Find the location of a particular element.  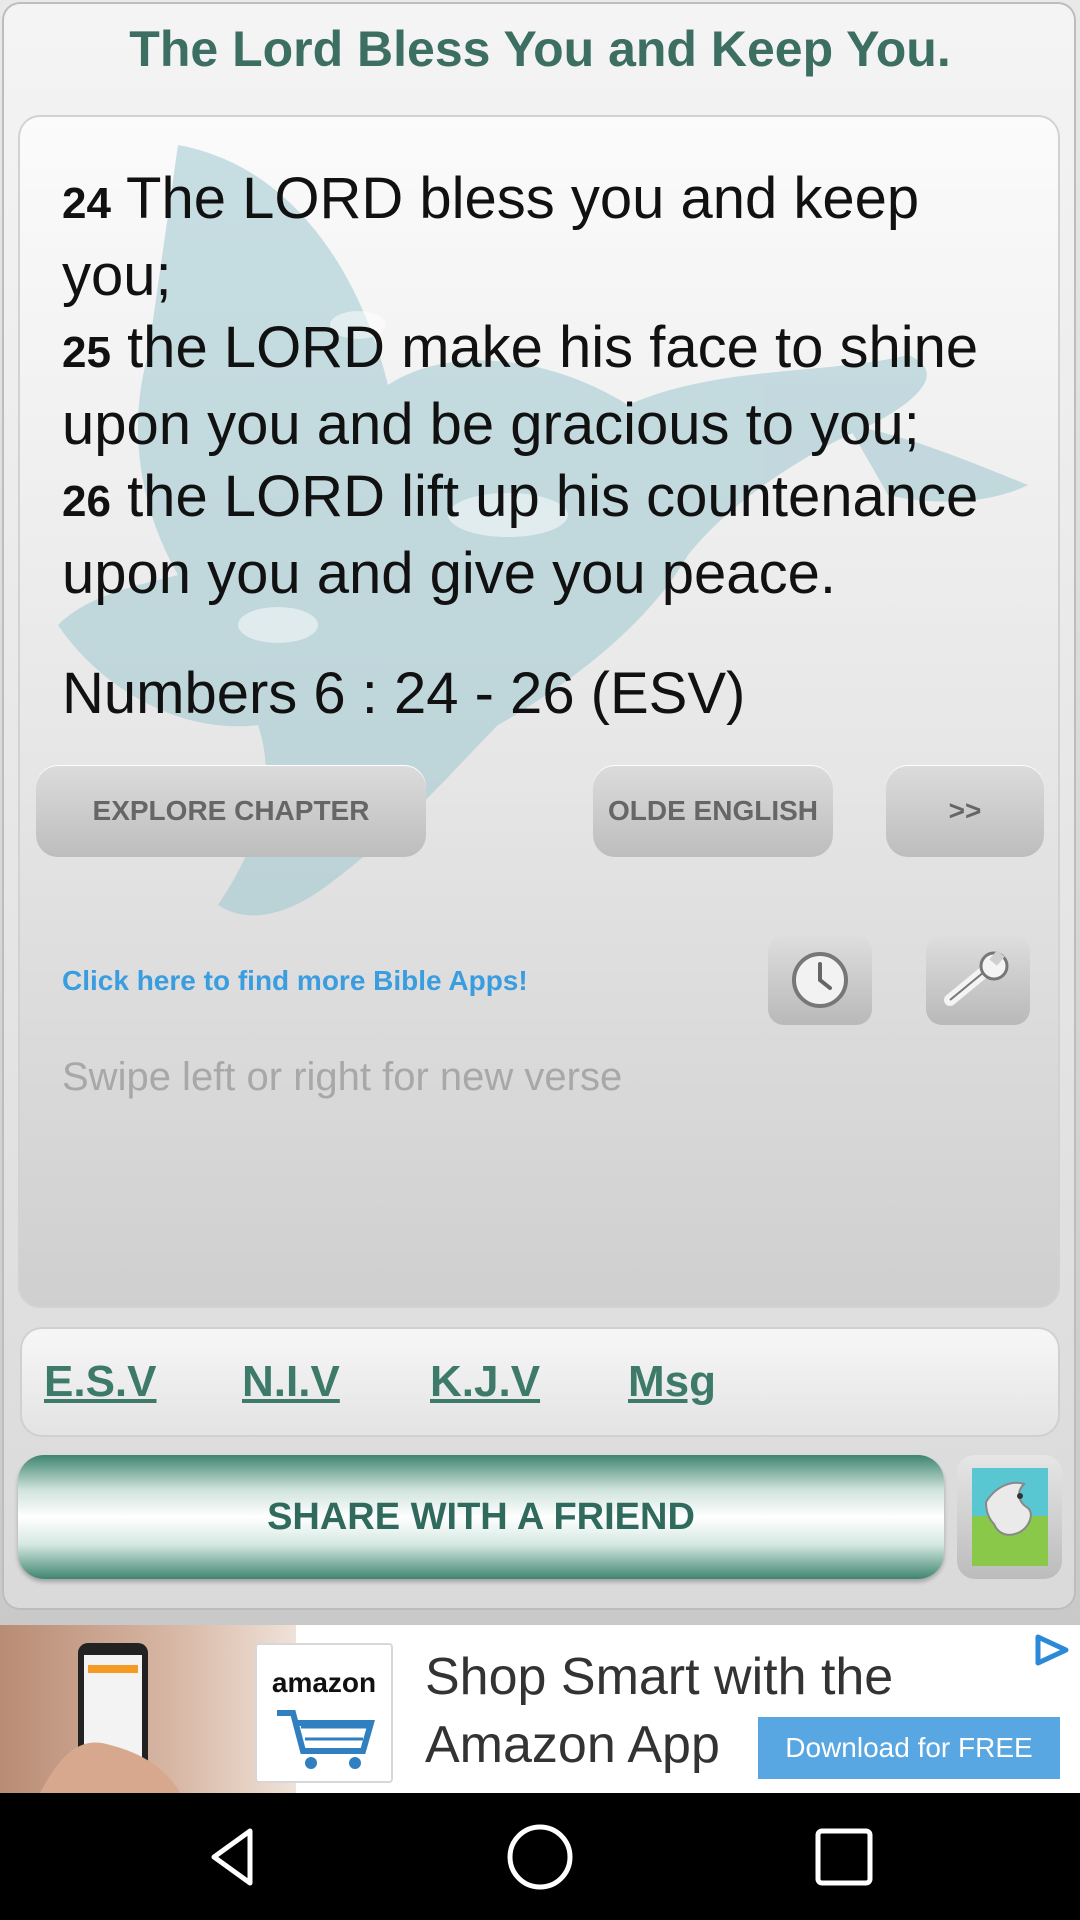

ad-image is located at coordinates (148, 1709).